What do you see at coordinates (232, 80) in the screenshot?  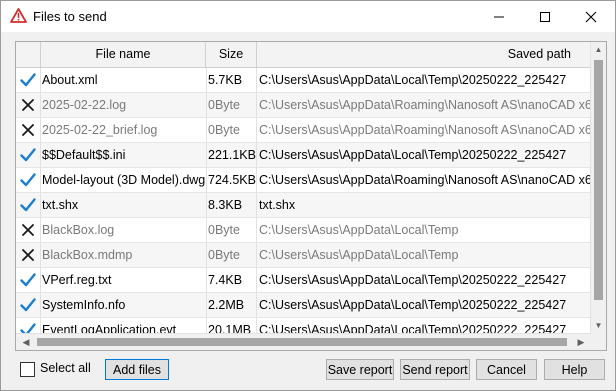 I see `file-size-cell: 5.7KB` at bounding box center [232, 80].